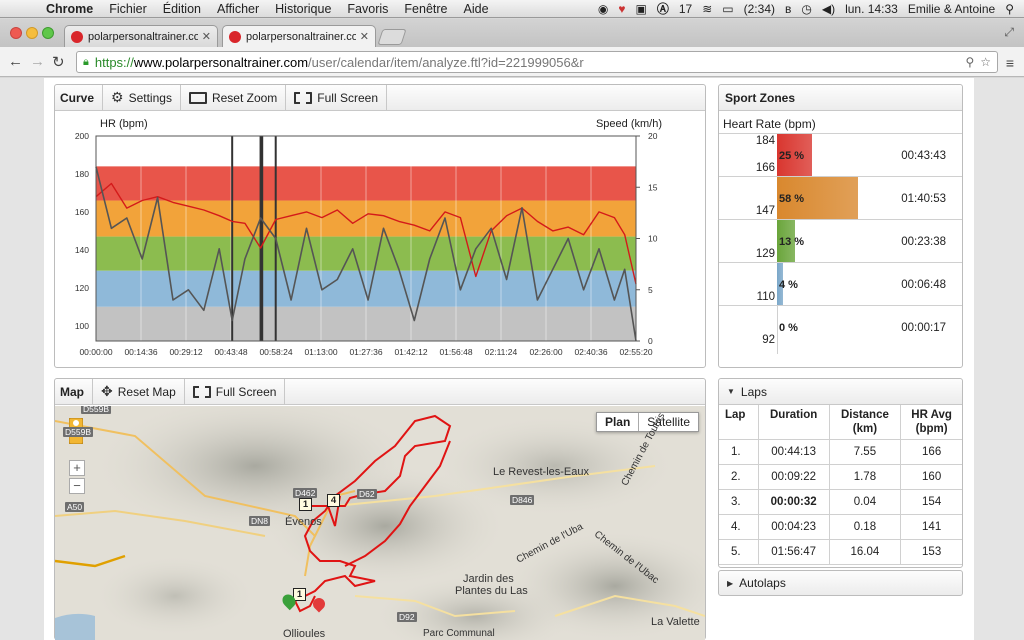  Describe the element at coordinates (128, 9) in the screenshot. I see `menu-fichier: Fichier` at that location.